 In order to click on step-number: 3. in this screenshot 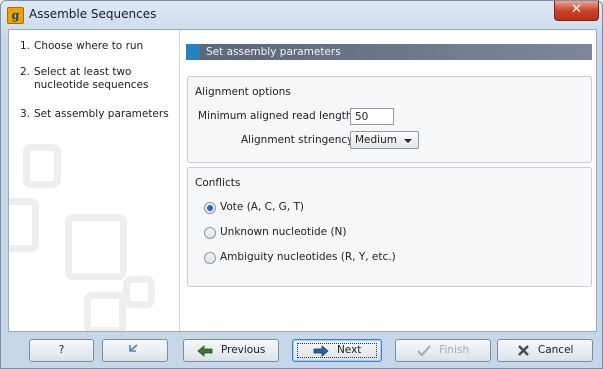, I will do `click(25, 114)`.